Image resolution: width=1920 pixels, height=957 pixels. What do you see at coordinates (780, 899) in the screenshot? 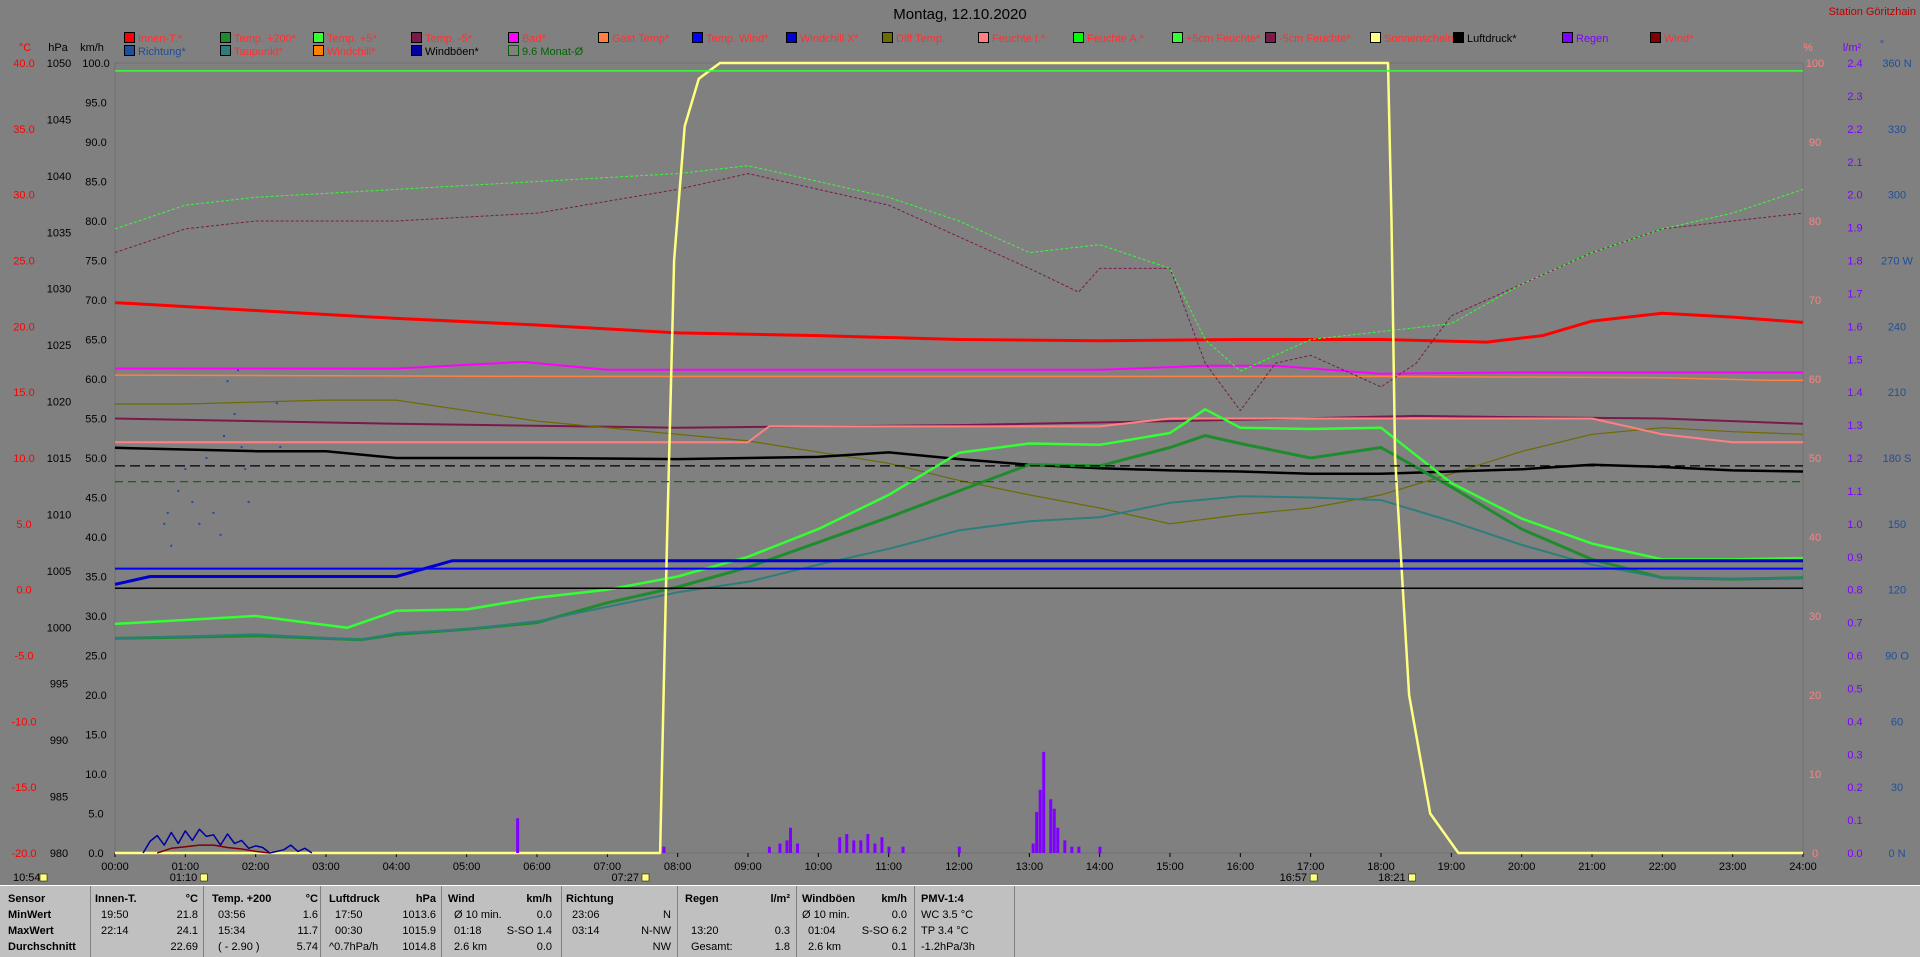
I see `regen-unit: l/m²` at bounding box center [780, 899].